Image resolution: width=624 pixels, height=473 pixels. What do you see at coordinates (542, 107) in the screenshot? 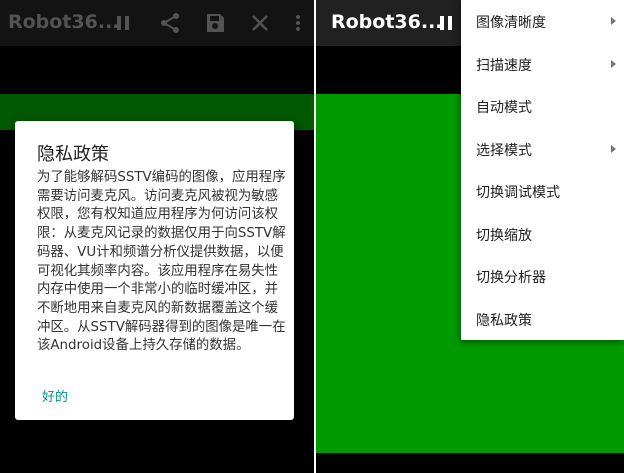
I see `menu-item-auto-mode: 自动模式` at bounding box center [542, 107].